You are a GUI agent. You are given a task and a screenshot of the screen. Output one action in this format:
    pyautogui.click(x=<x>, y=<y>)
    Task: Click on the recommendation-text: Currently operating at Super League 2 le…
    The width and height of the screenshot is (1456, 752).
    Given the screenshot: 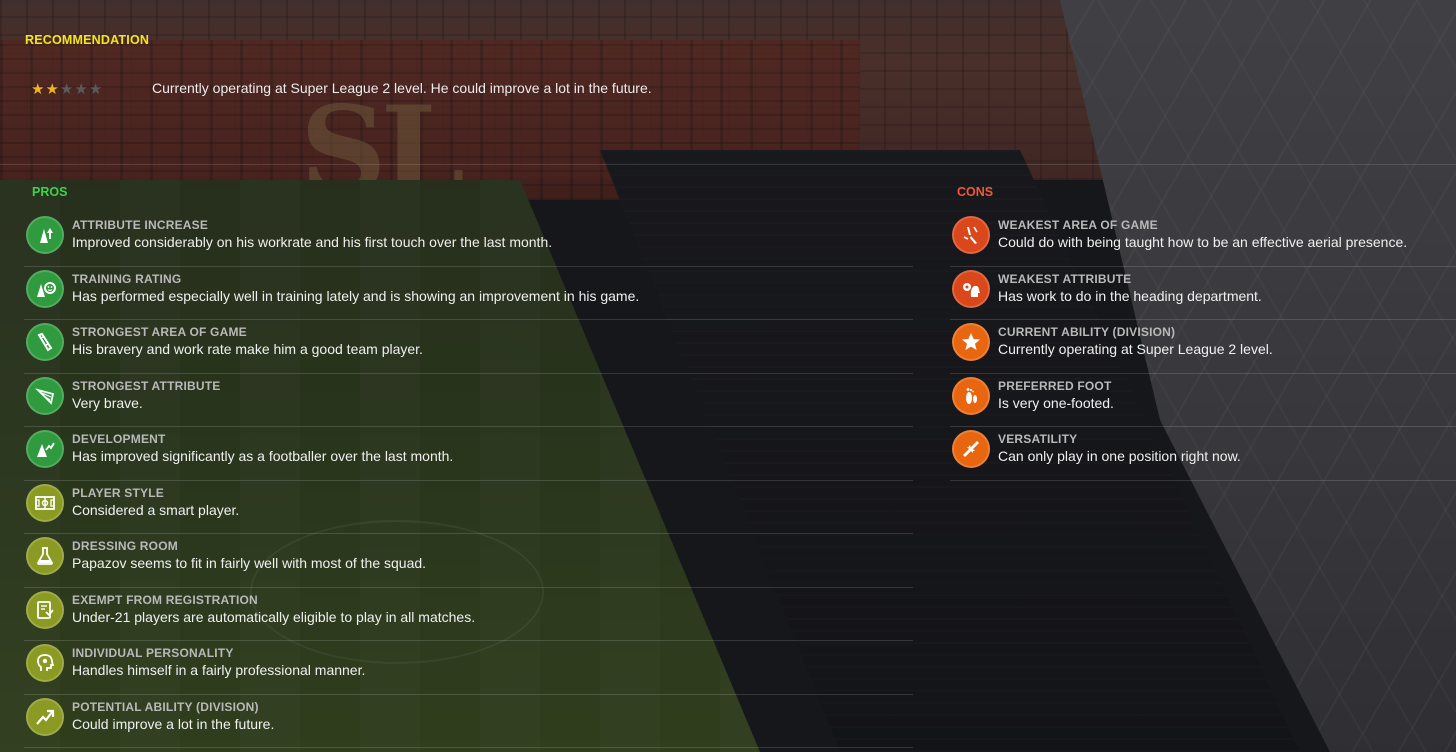 What is the action you would take?
    pyautogui.click(x=402, y=88)
    